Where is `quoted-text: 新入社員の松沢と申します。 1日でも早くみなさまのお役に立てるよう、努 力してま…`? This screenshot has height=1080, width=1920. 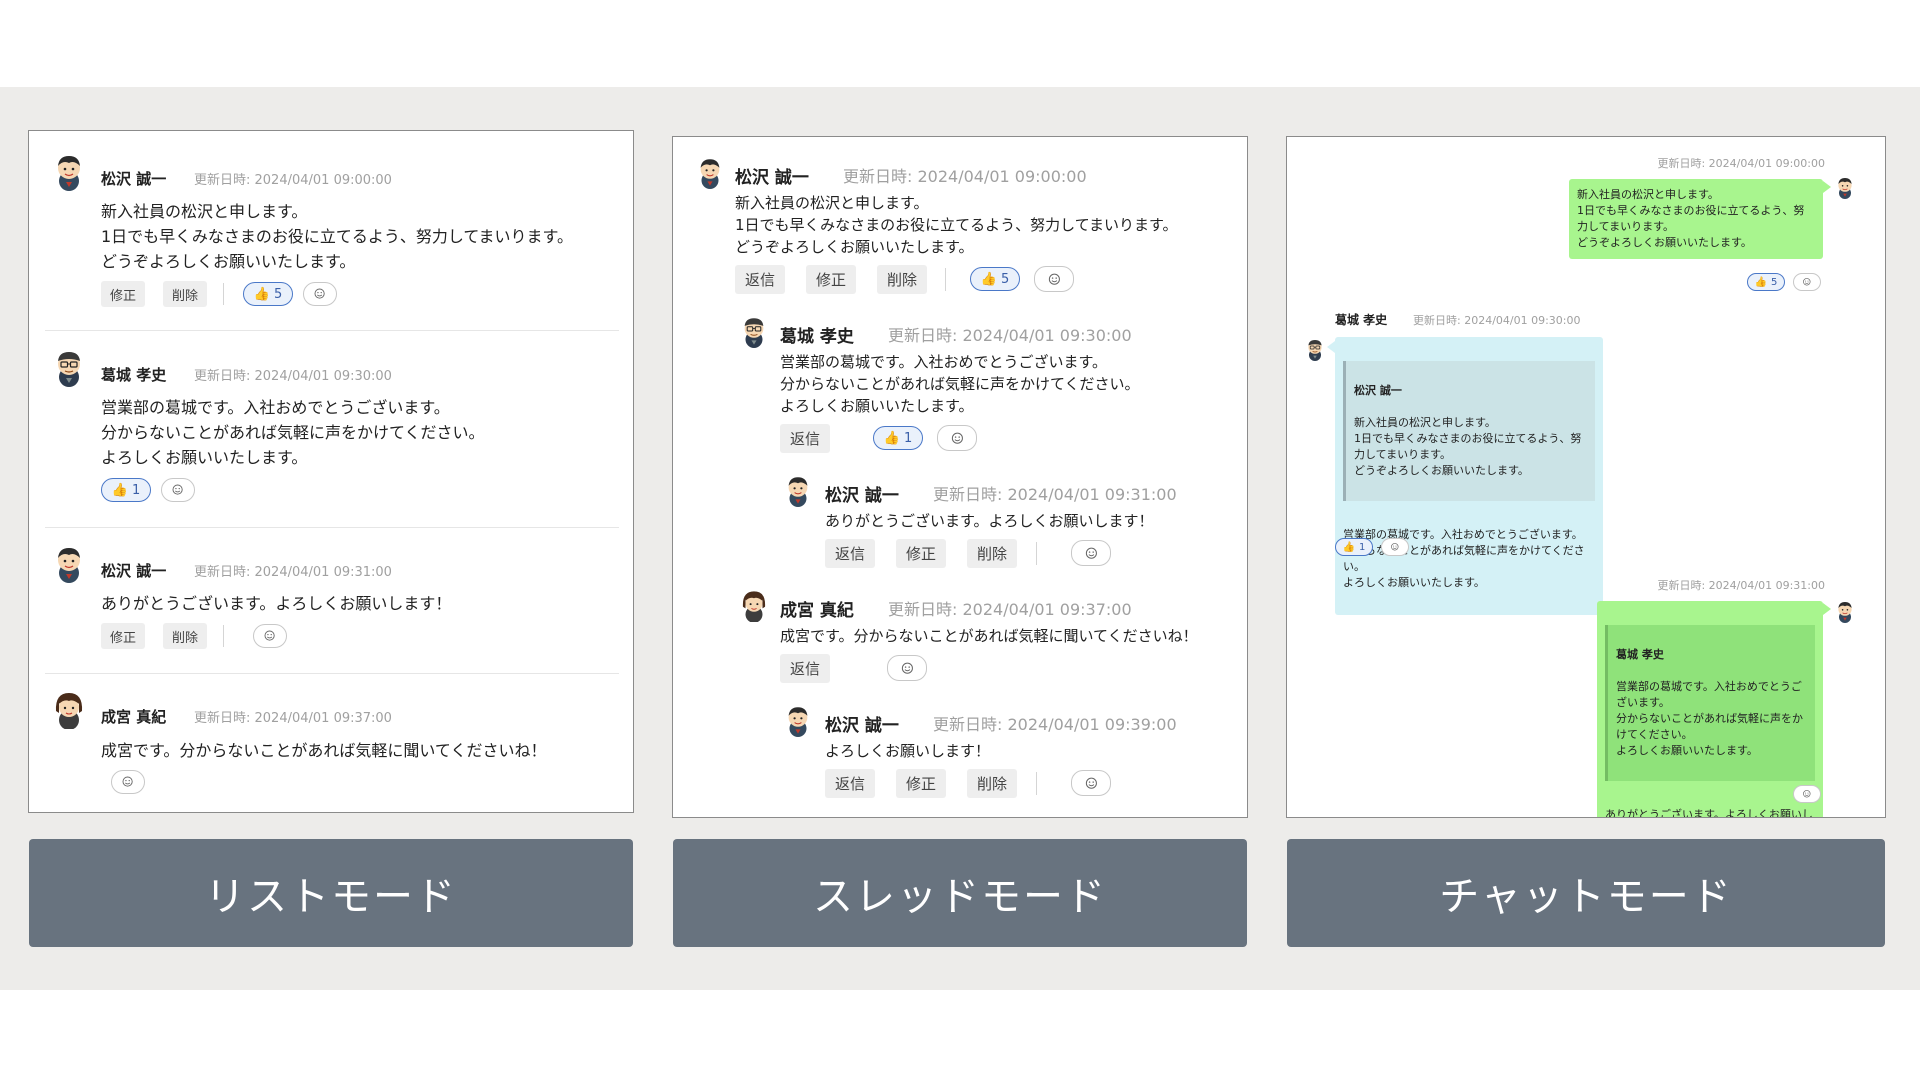 quoted-text: 新入社員の松沢と申します。 1日でも早くみなさまのお役に立てるよう、努 力してま… is located at coordinates (1468, 446).